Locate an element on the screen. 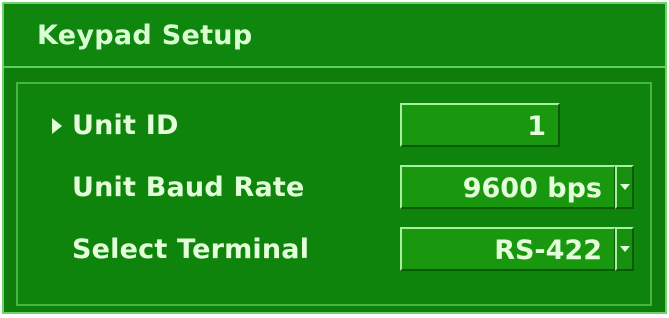  select-terminal-dropdown-button is located at coordinates (624, 249).